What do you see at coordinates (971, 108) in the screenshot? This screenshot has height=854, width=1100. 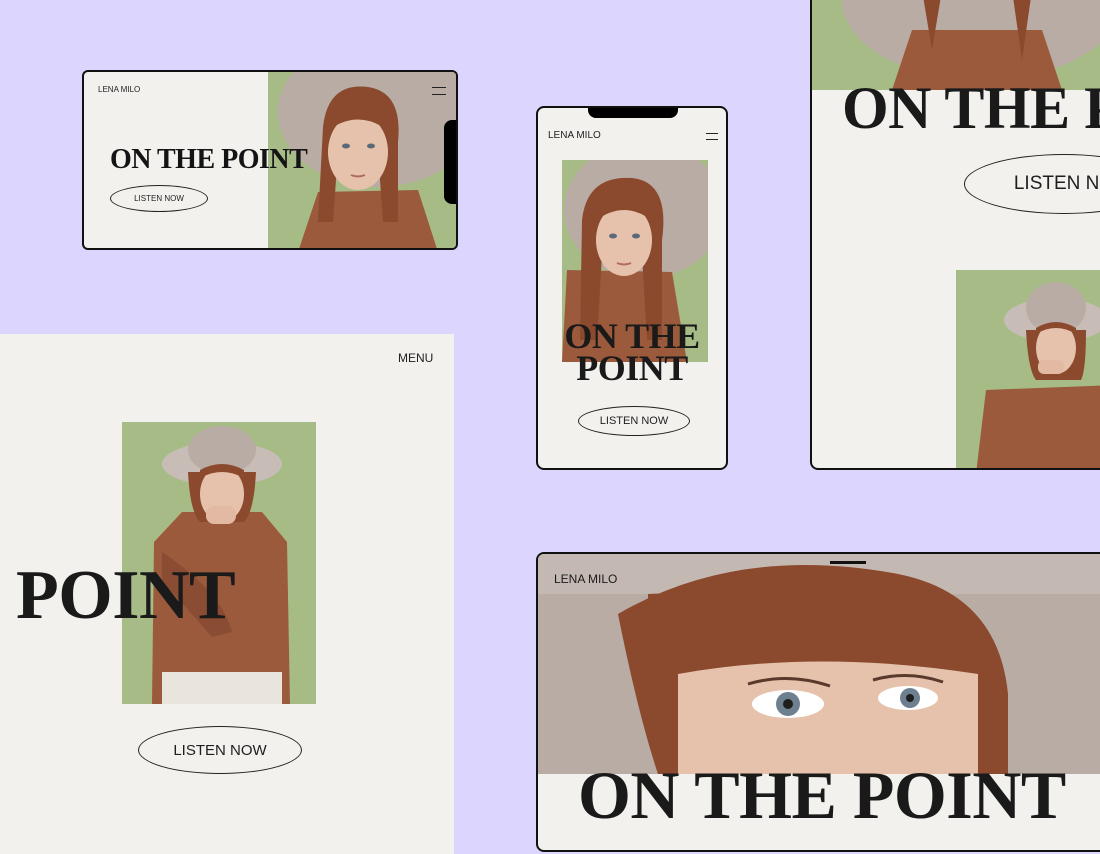 I see `headline: ON THE P` at bounding box center [971, 108].